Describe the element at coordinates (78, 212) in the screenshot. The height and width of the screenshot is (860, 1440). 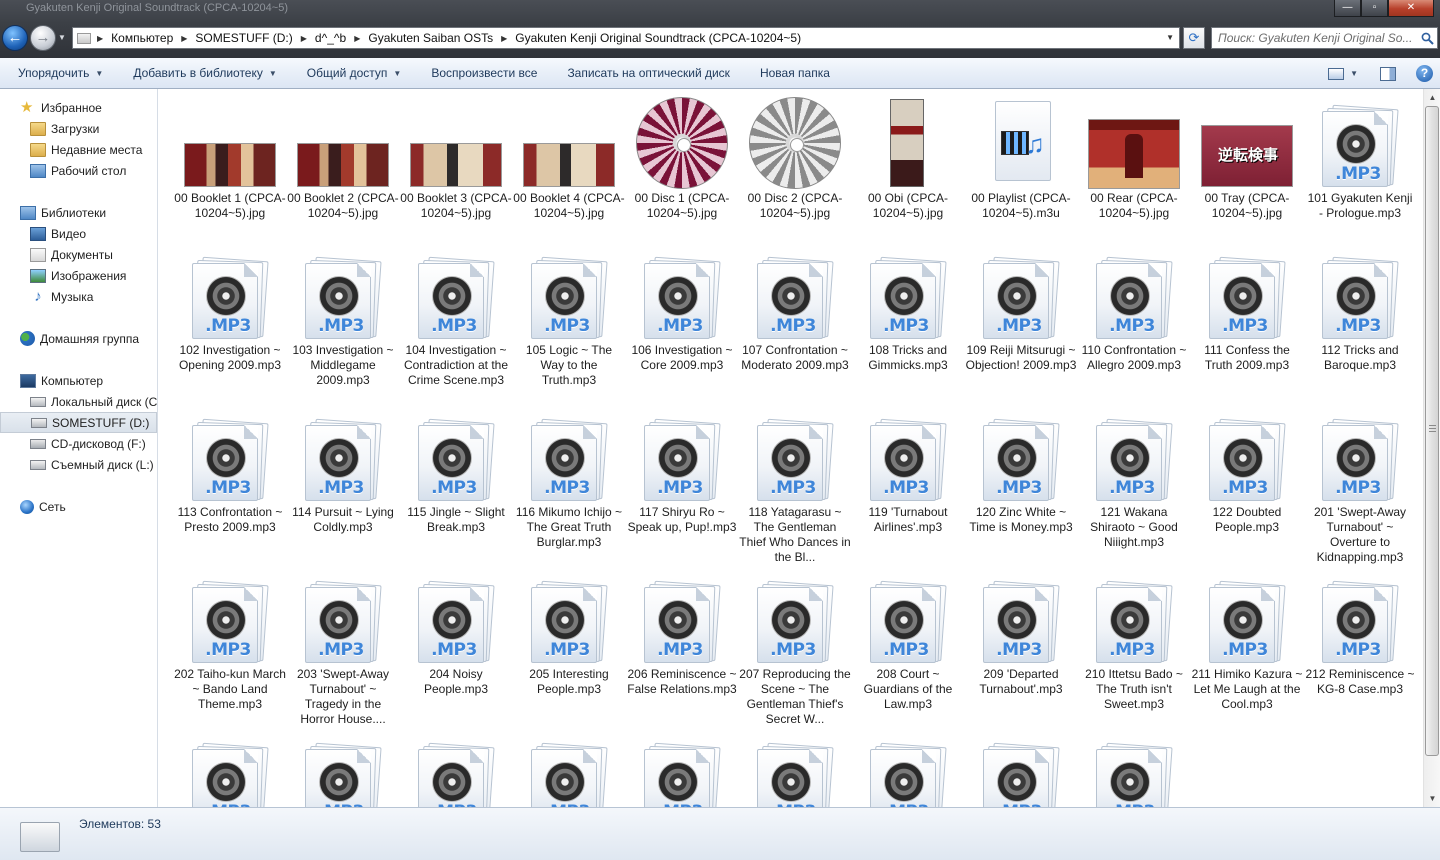
I see `sidebar-item-libraries: Библиотеки` at that location.